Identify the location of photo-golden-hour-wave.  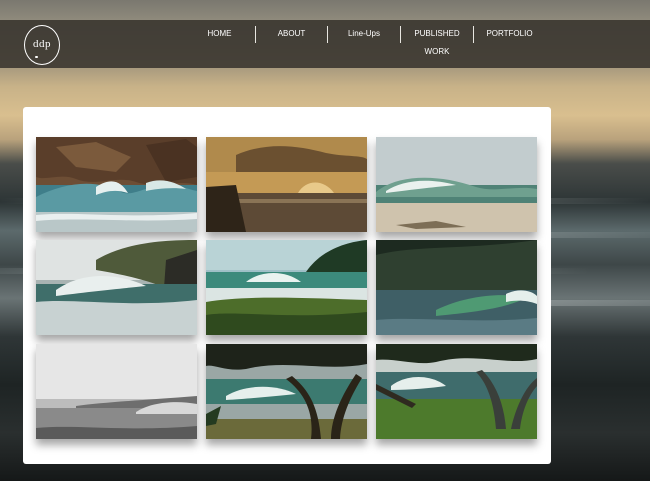
(286, 184).